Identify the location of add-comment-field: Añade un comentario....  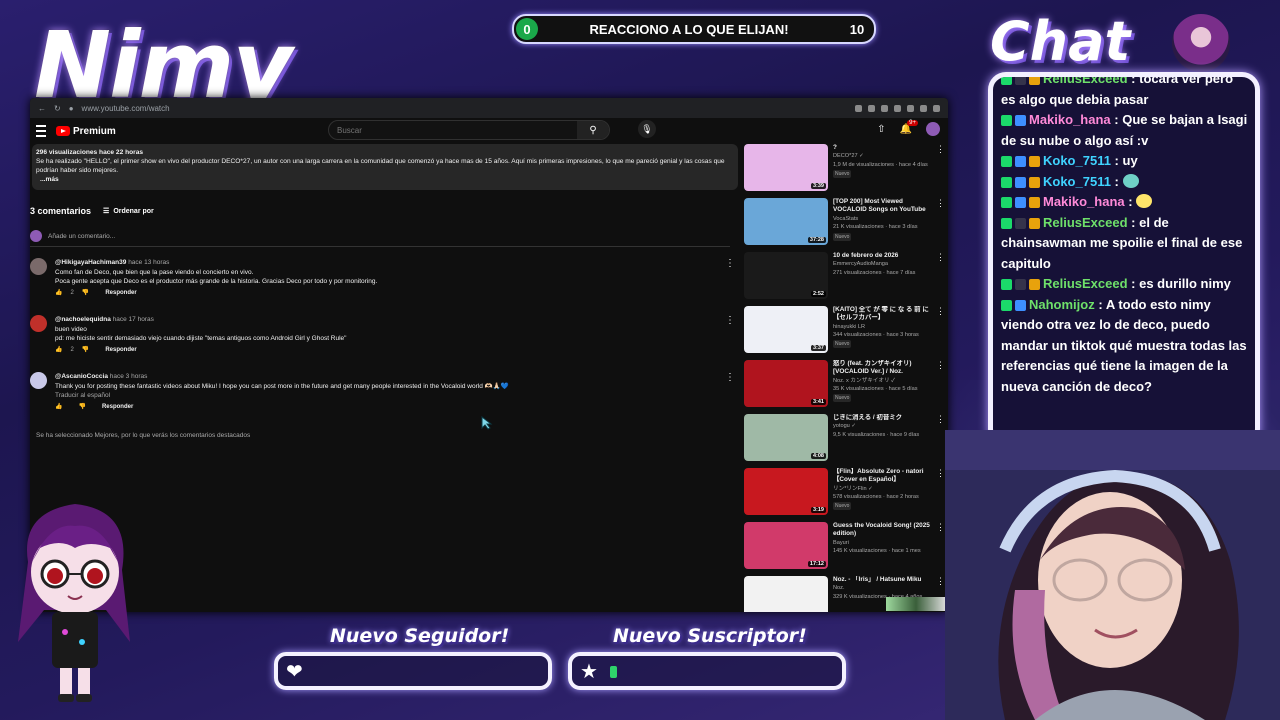
(380, 238).